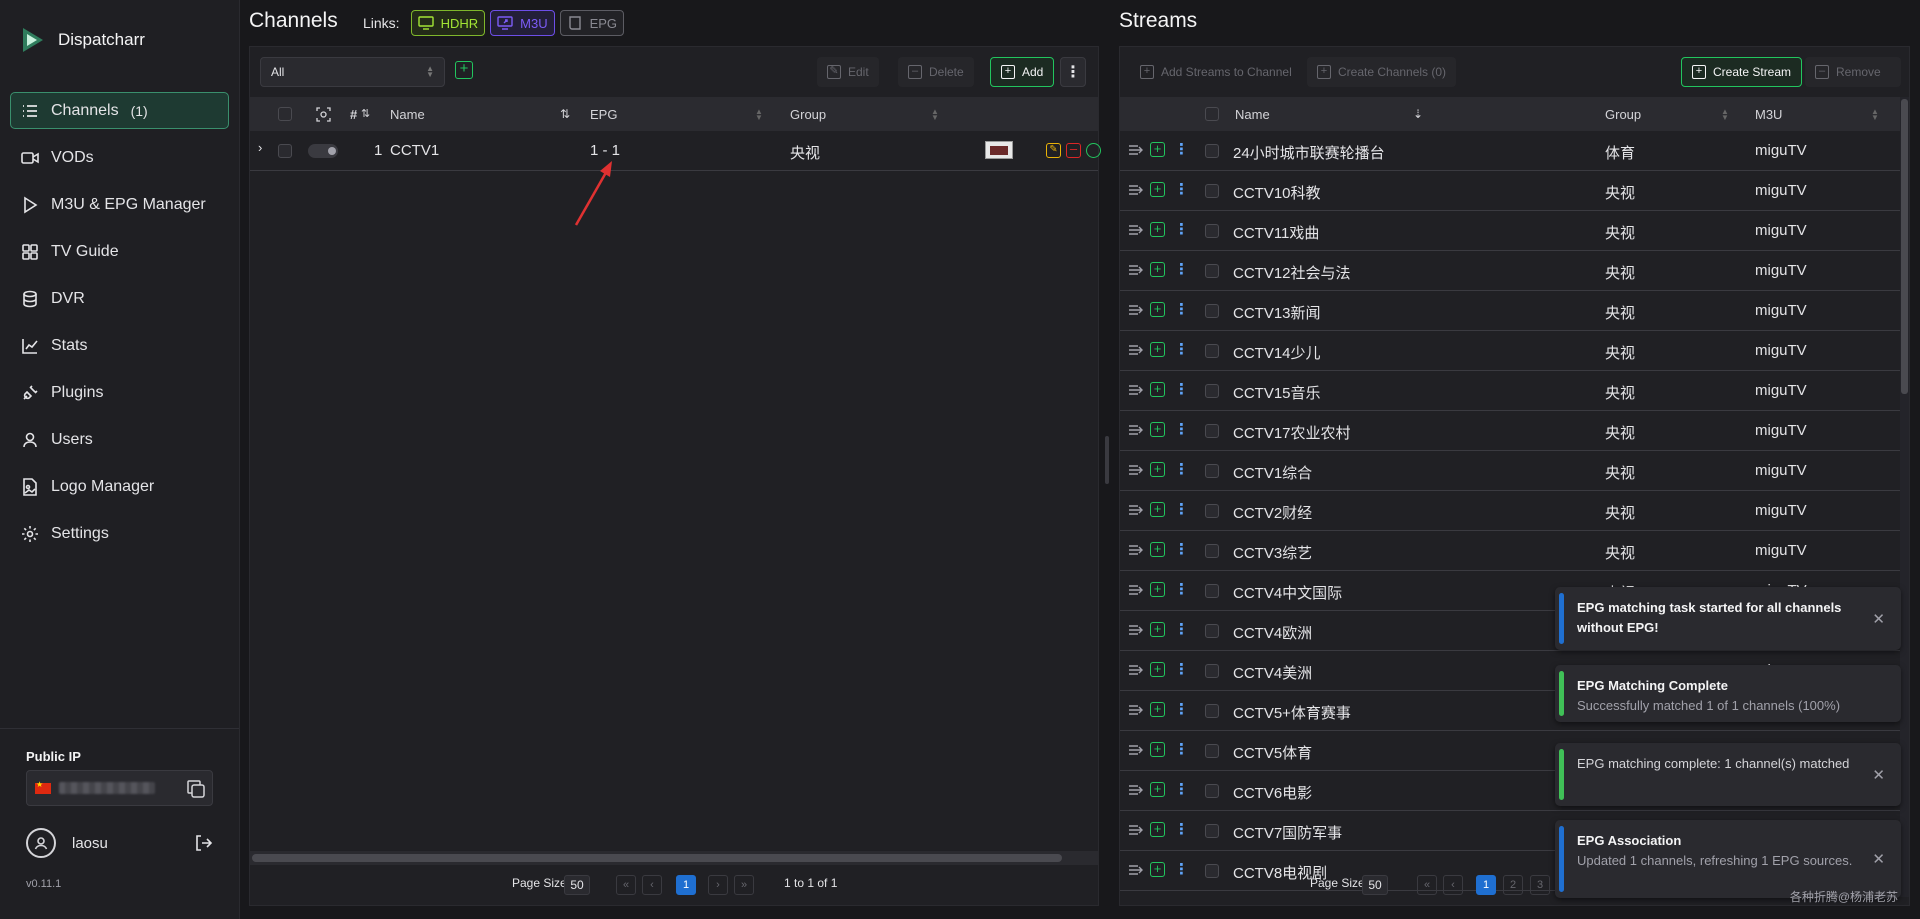 Image resolution: width=1920 pixels, height=919 pixels. What do you see at coordinates (119, 251) in the screenshot?
I see `sidebar-item-tv-guide: TV Guide` at bounding box center [119, 251].